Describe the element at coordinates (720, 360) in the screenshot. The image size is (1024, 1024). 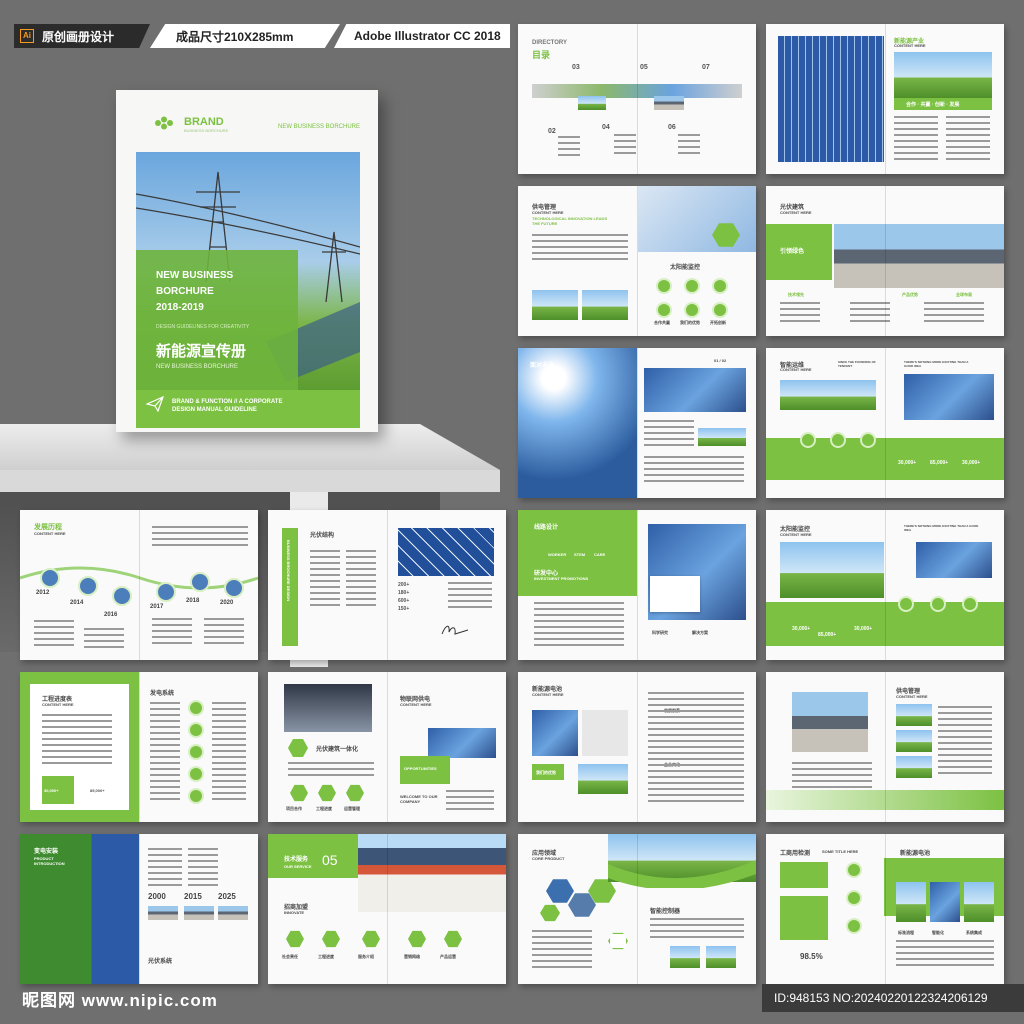
I see `page-number: 01 / 02` at that location.